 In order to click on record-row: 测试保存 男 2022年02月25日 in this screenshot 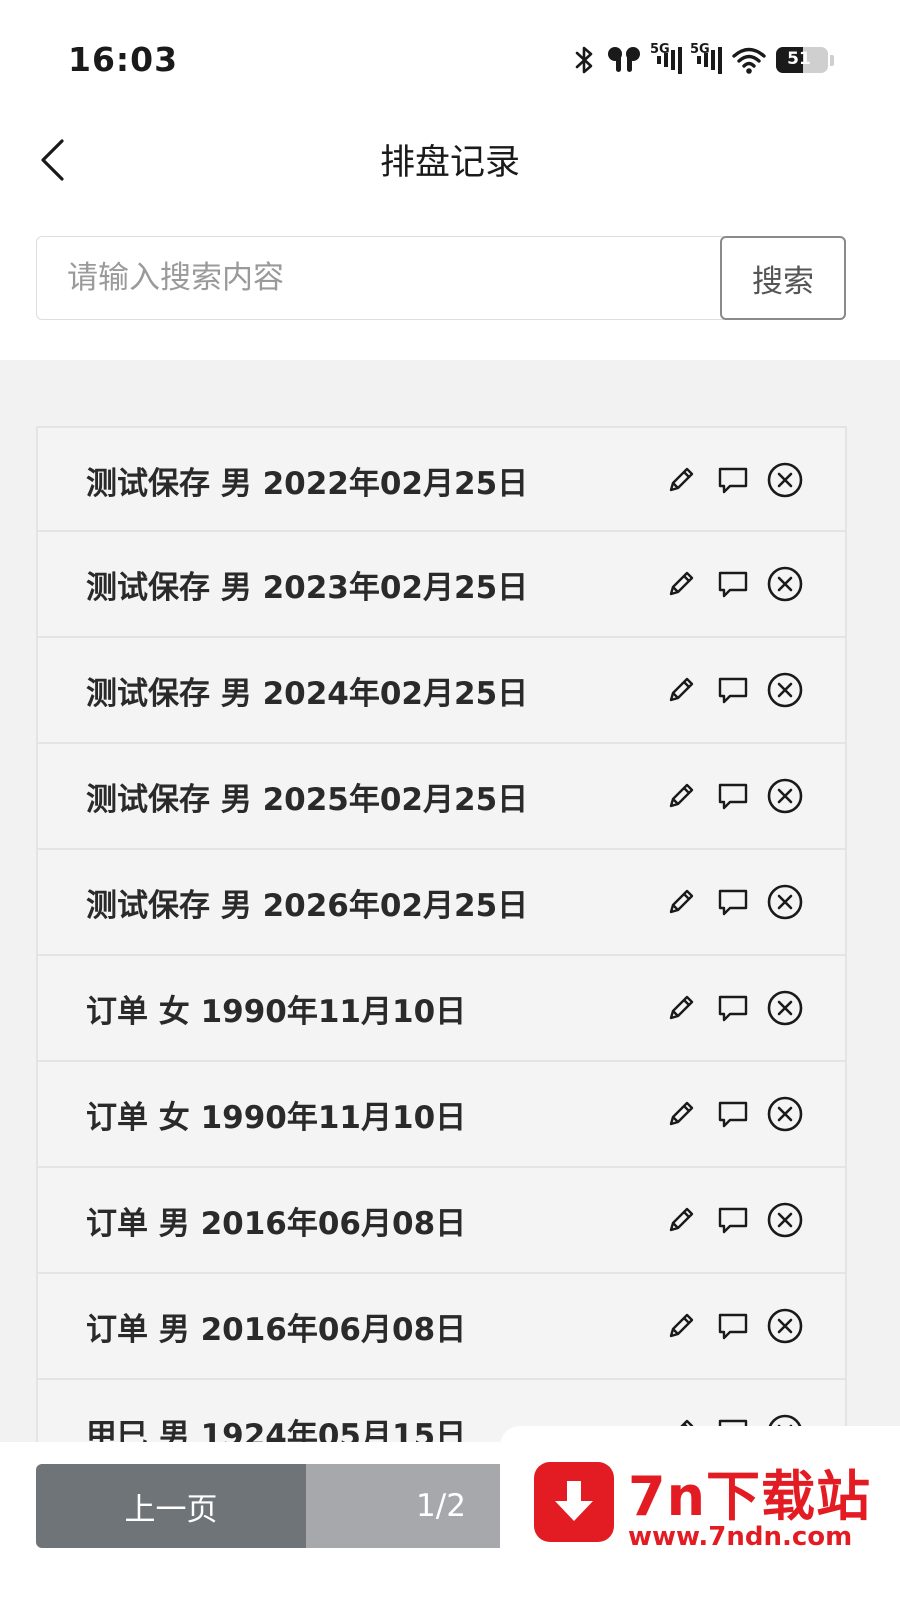, I will do `click(441, 479)`.